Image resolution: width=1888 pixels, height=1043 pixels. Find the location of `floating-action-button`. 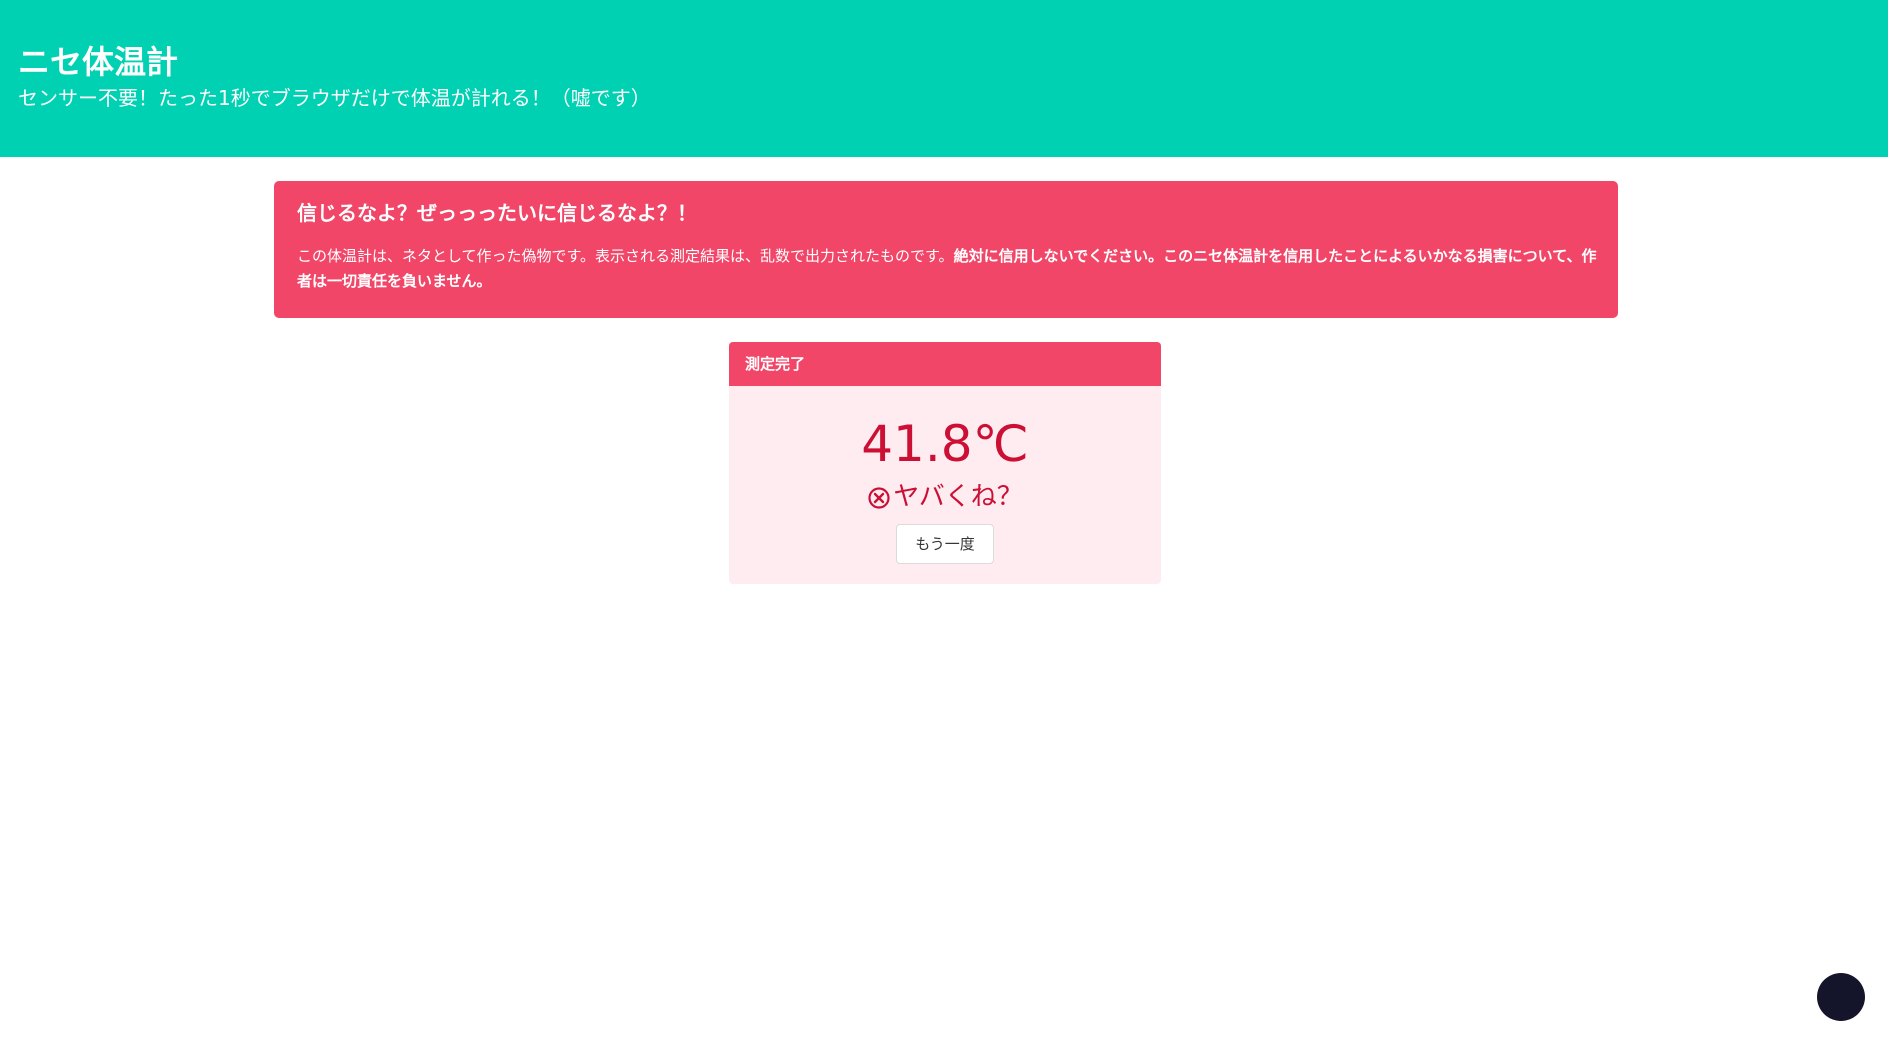

floating-action-button is located at coordinates (1841, 997).